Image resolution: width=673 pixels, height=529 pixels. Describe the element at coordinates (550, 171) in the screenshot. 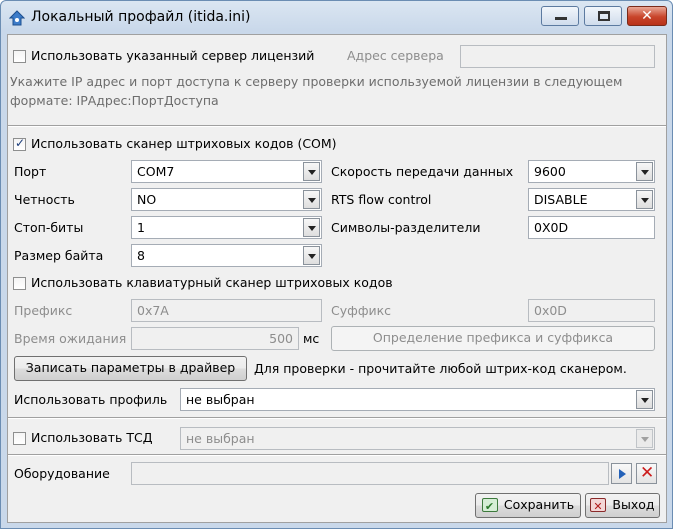

I see `baud-value: 9600` at that location.